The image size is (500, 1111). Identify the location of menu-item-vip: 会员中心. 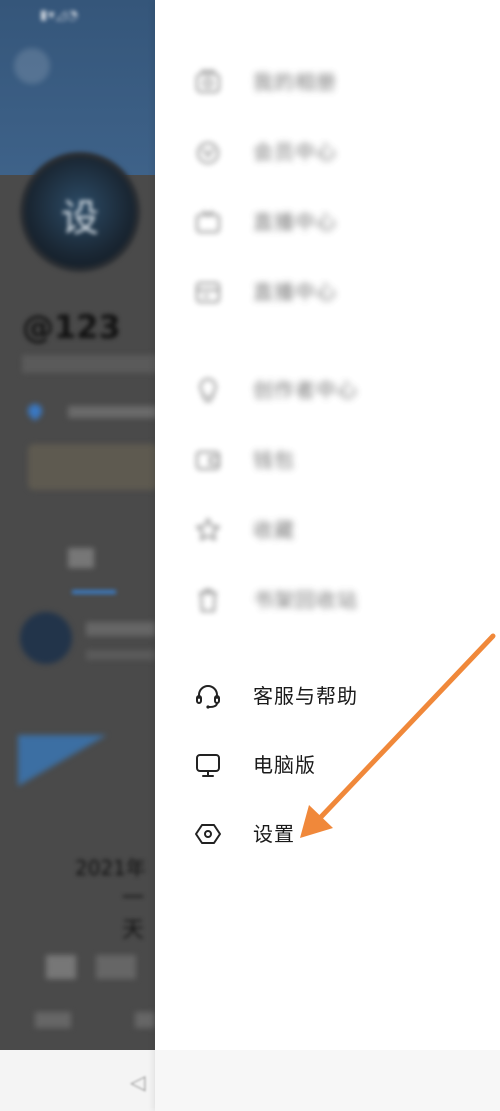
(327, 152).